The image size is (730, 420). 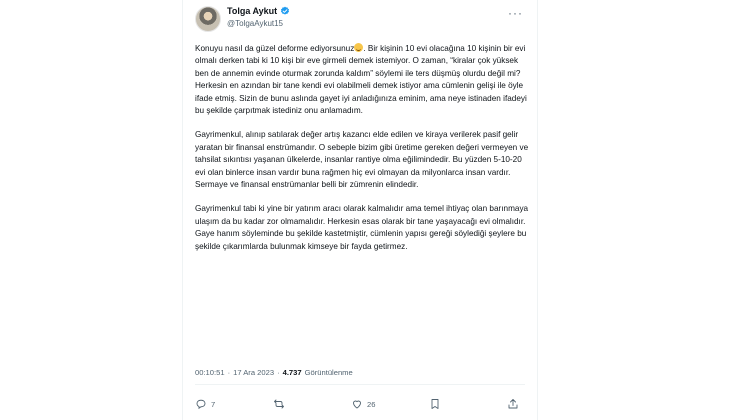 What do you see at coordinates (328, 372) in the screenshot?
I see `views-label: Görüntülenme` at bounding box center [328, 372].